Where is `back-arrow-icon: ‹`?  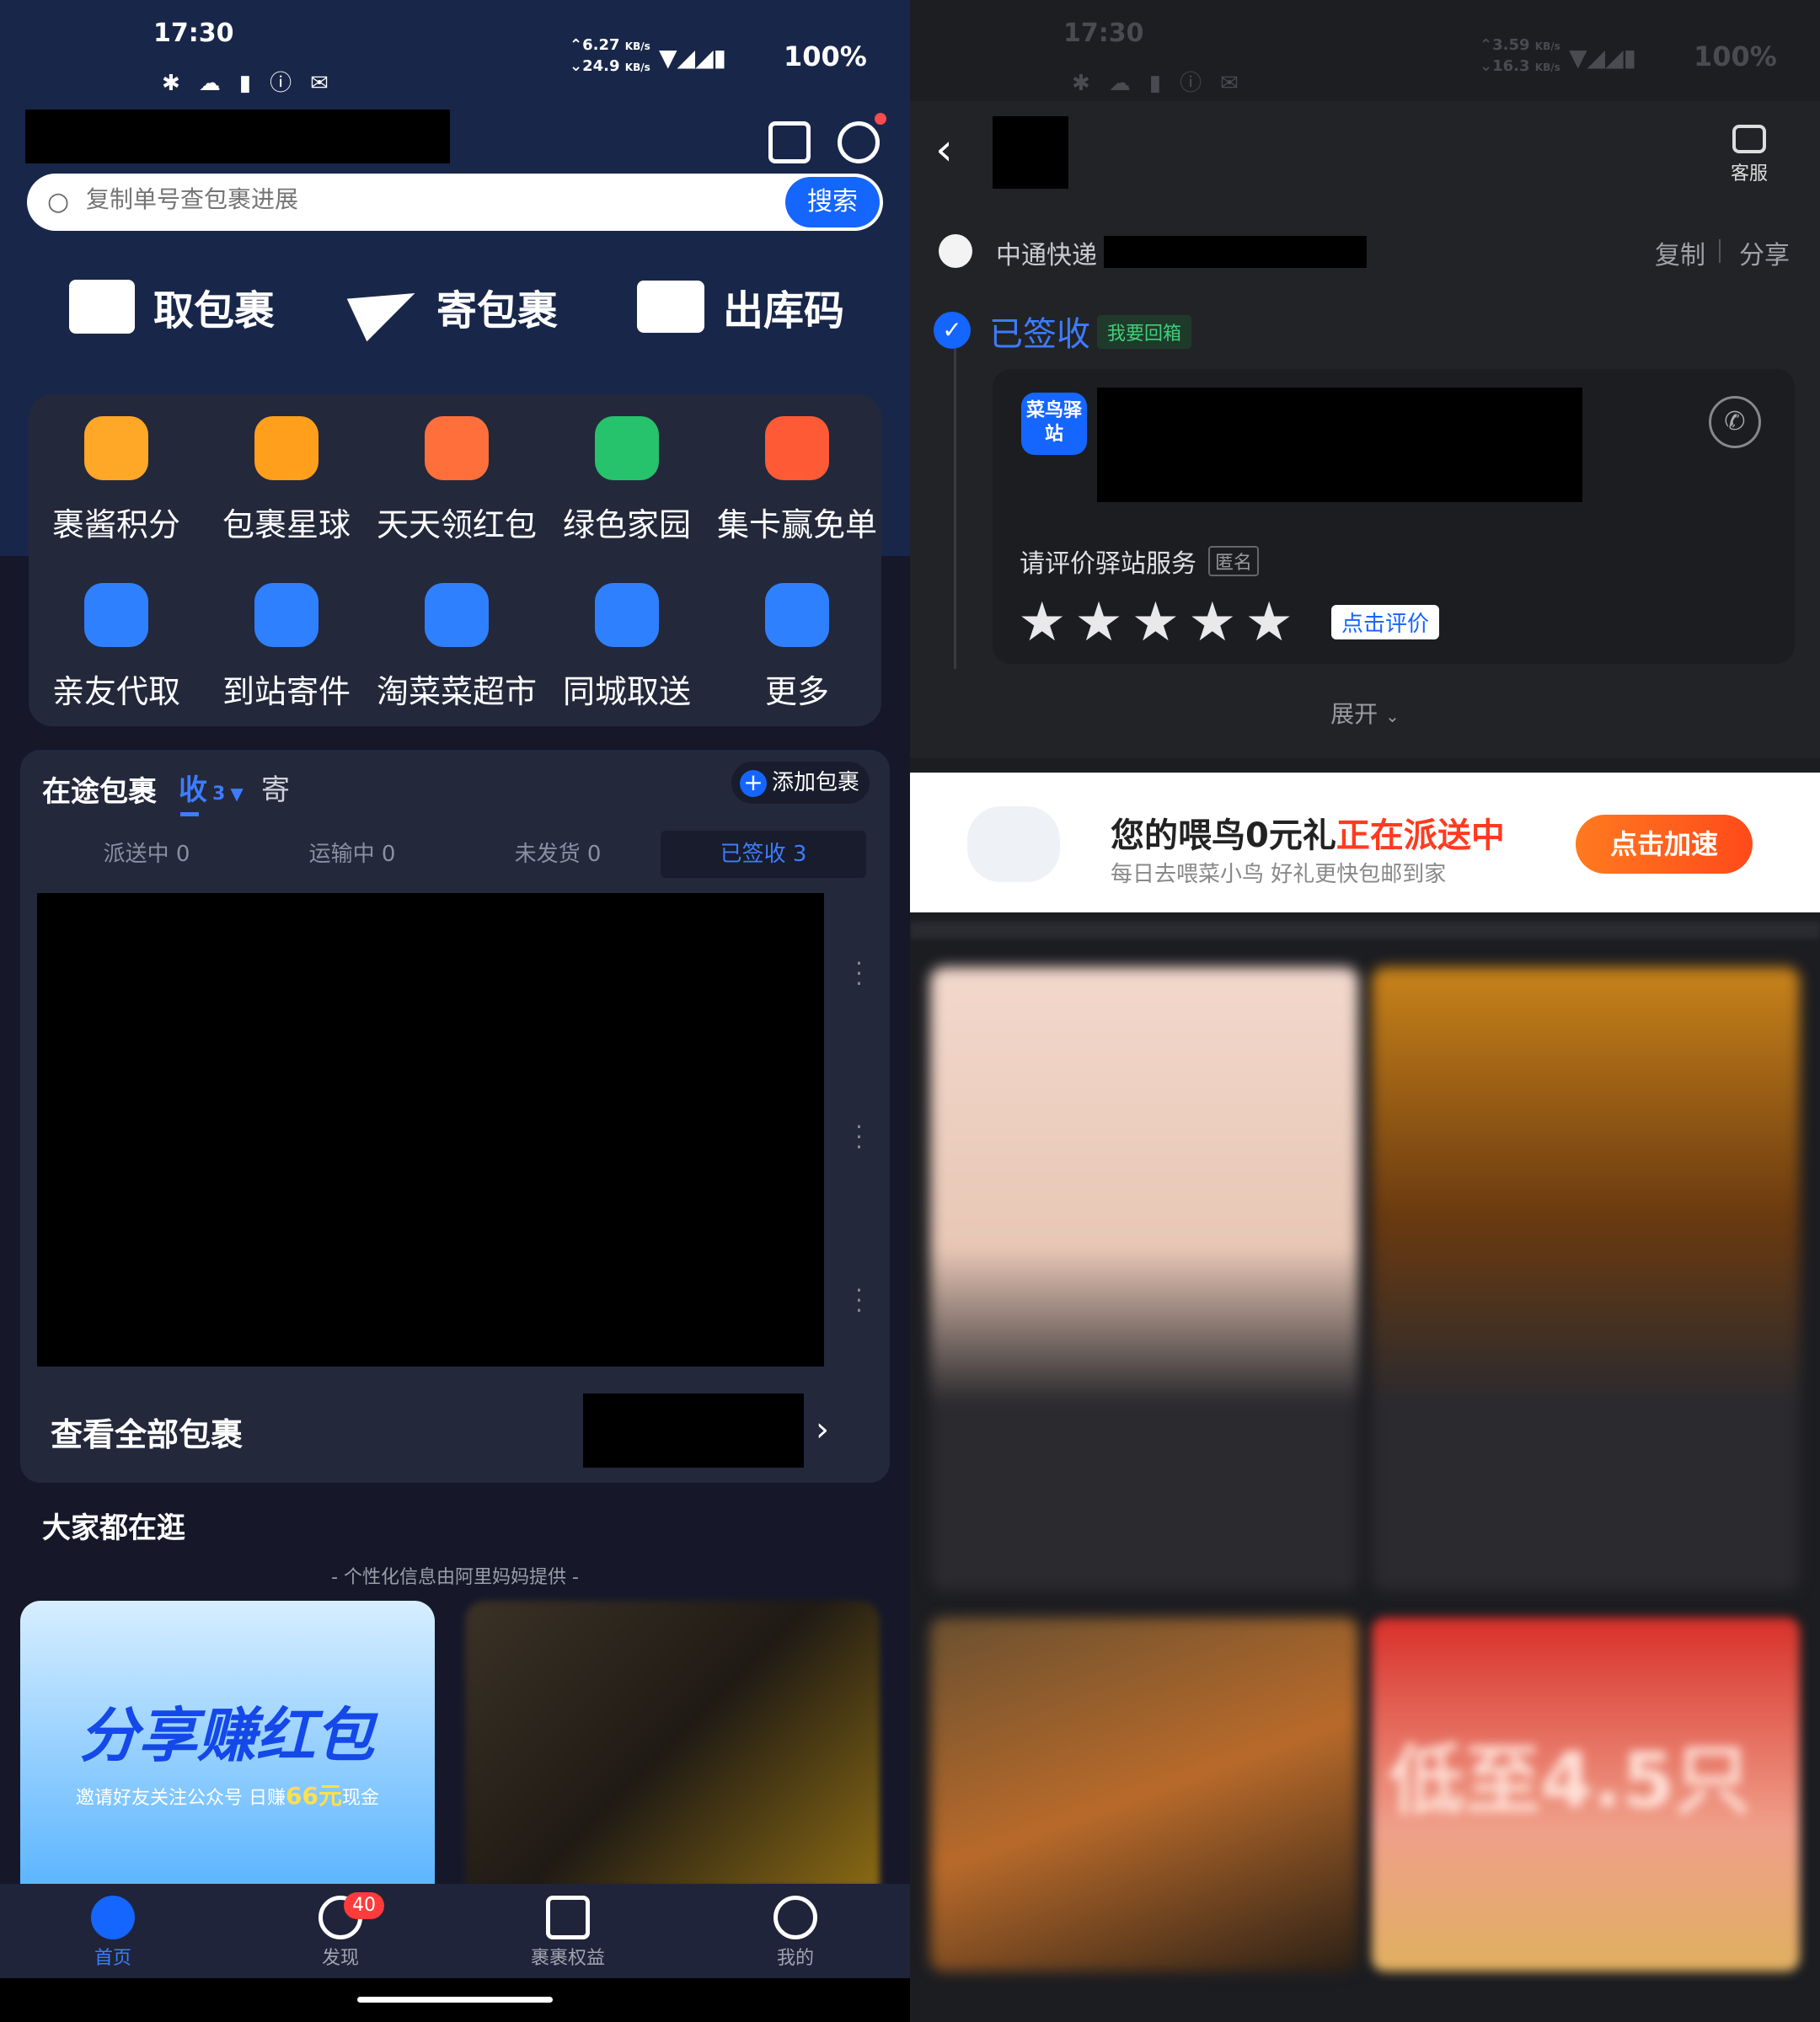
back-arrow-icon: ‹ is located at coordinates (944, 150).